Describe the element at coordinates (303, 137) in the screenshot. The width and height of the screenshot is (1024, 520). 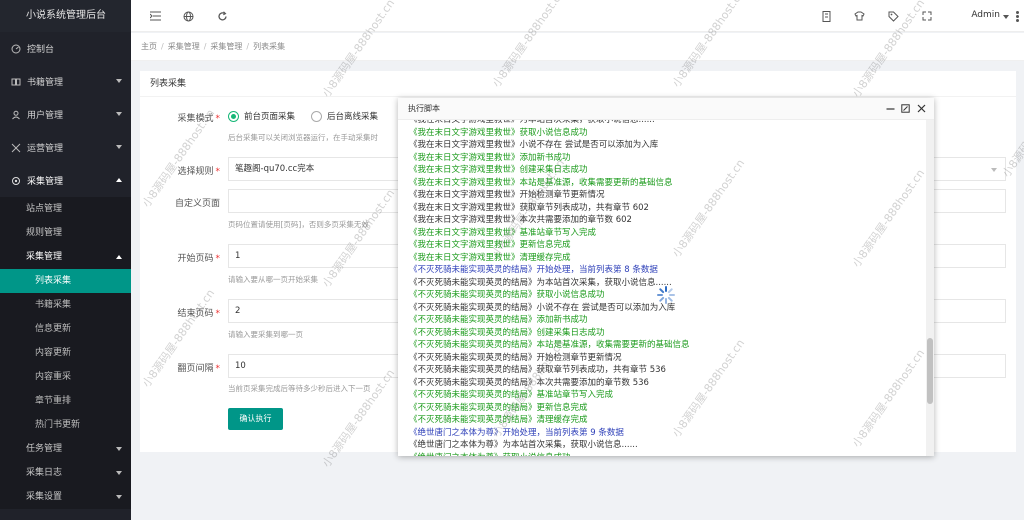
I see `mode-tip: 后台采集可以关闭浏览器运行，在手动采集时` at that location.